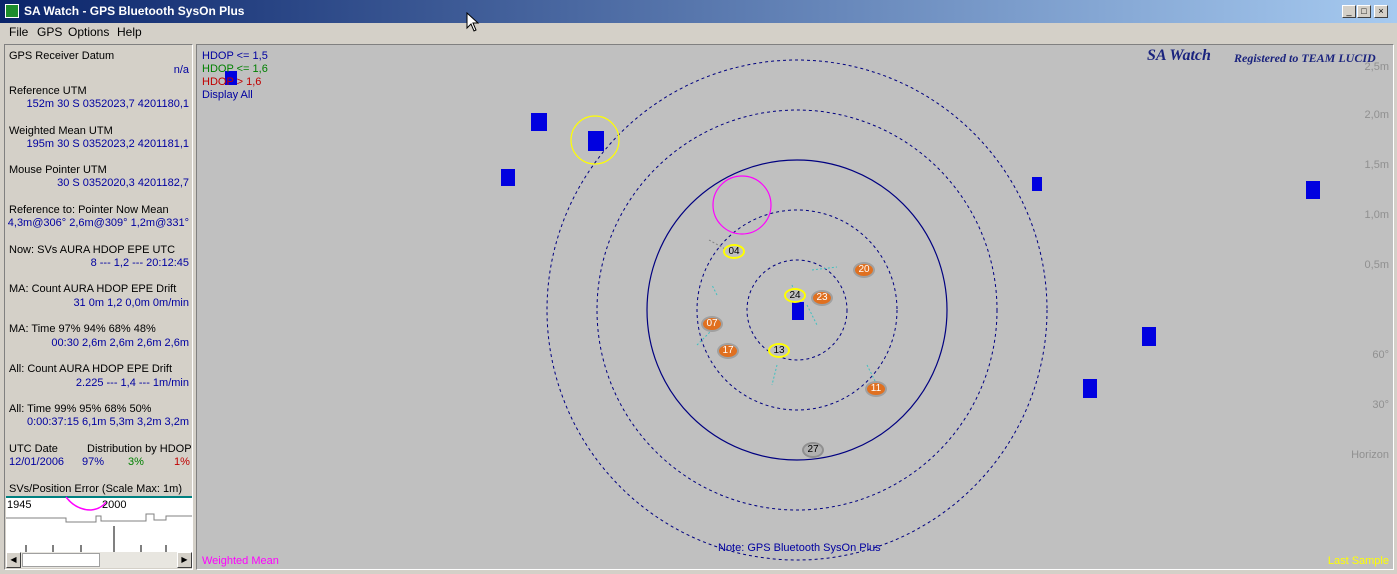 This screenshot has width=1397, height=574. Describe the element at coordinates (49, 32) in the screenshot. I see `menu-gps: GPS` at that location.